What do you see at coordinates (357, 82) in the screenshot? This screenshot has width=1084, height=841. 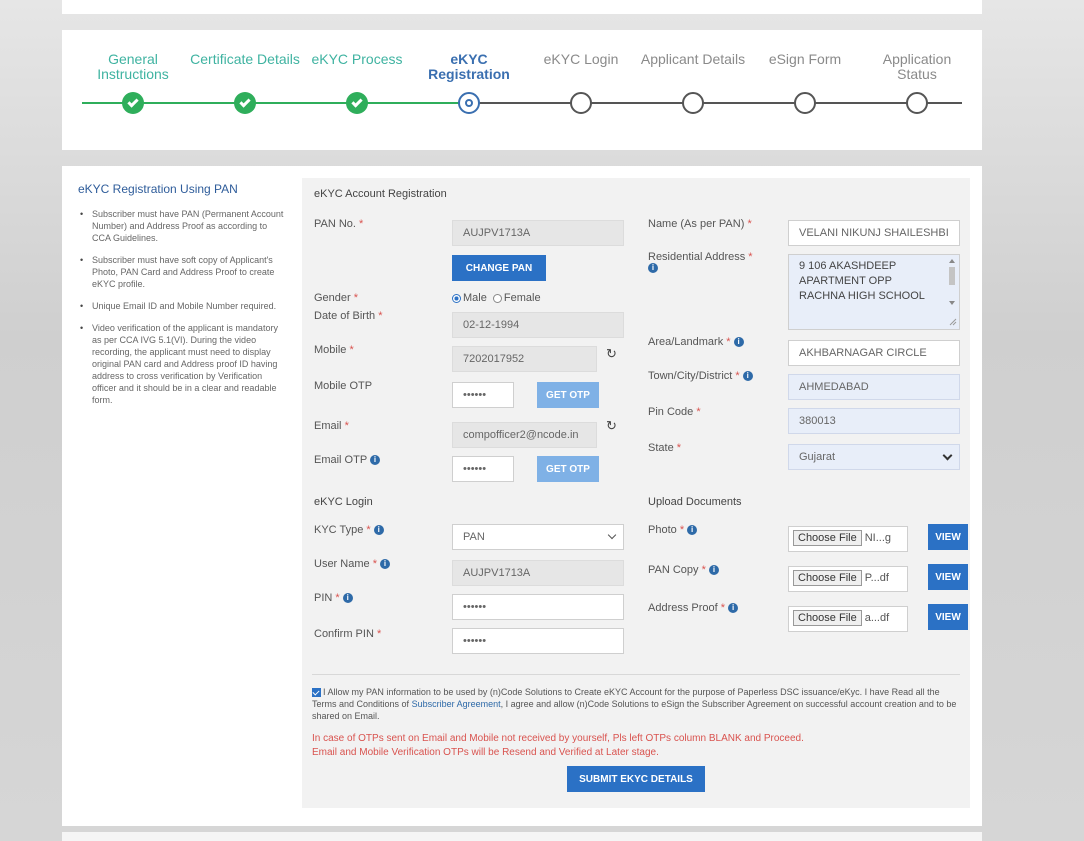 I see `step-3: eKYC Process` at bounding box center [357, 82].